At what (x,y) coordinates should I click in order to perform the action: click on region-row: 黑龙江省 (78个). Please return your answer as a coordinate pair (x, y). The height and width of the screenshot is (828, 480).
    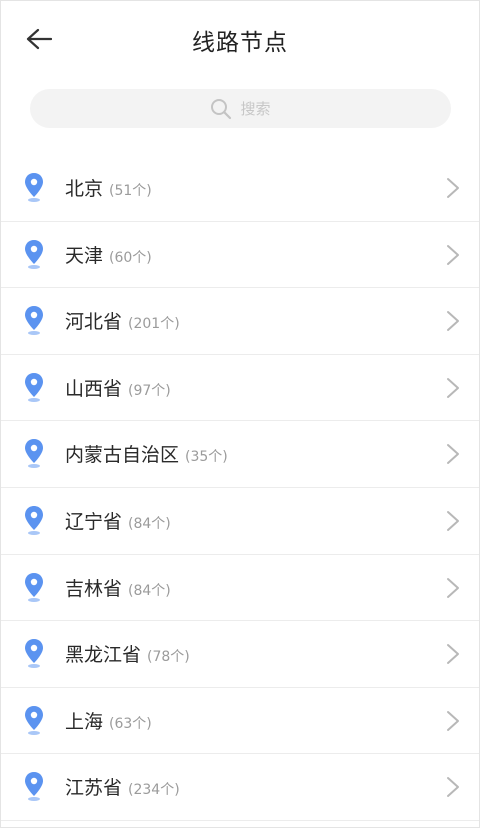
    Looking at the image, I should click on (240, 654).